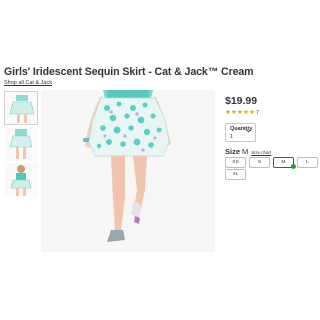  I want to click on price: $19.99, so click(241, 101).